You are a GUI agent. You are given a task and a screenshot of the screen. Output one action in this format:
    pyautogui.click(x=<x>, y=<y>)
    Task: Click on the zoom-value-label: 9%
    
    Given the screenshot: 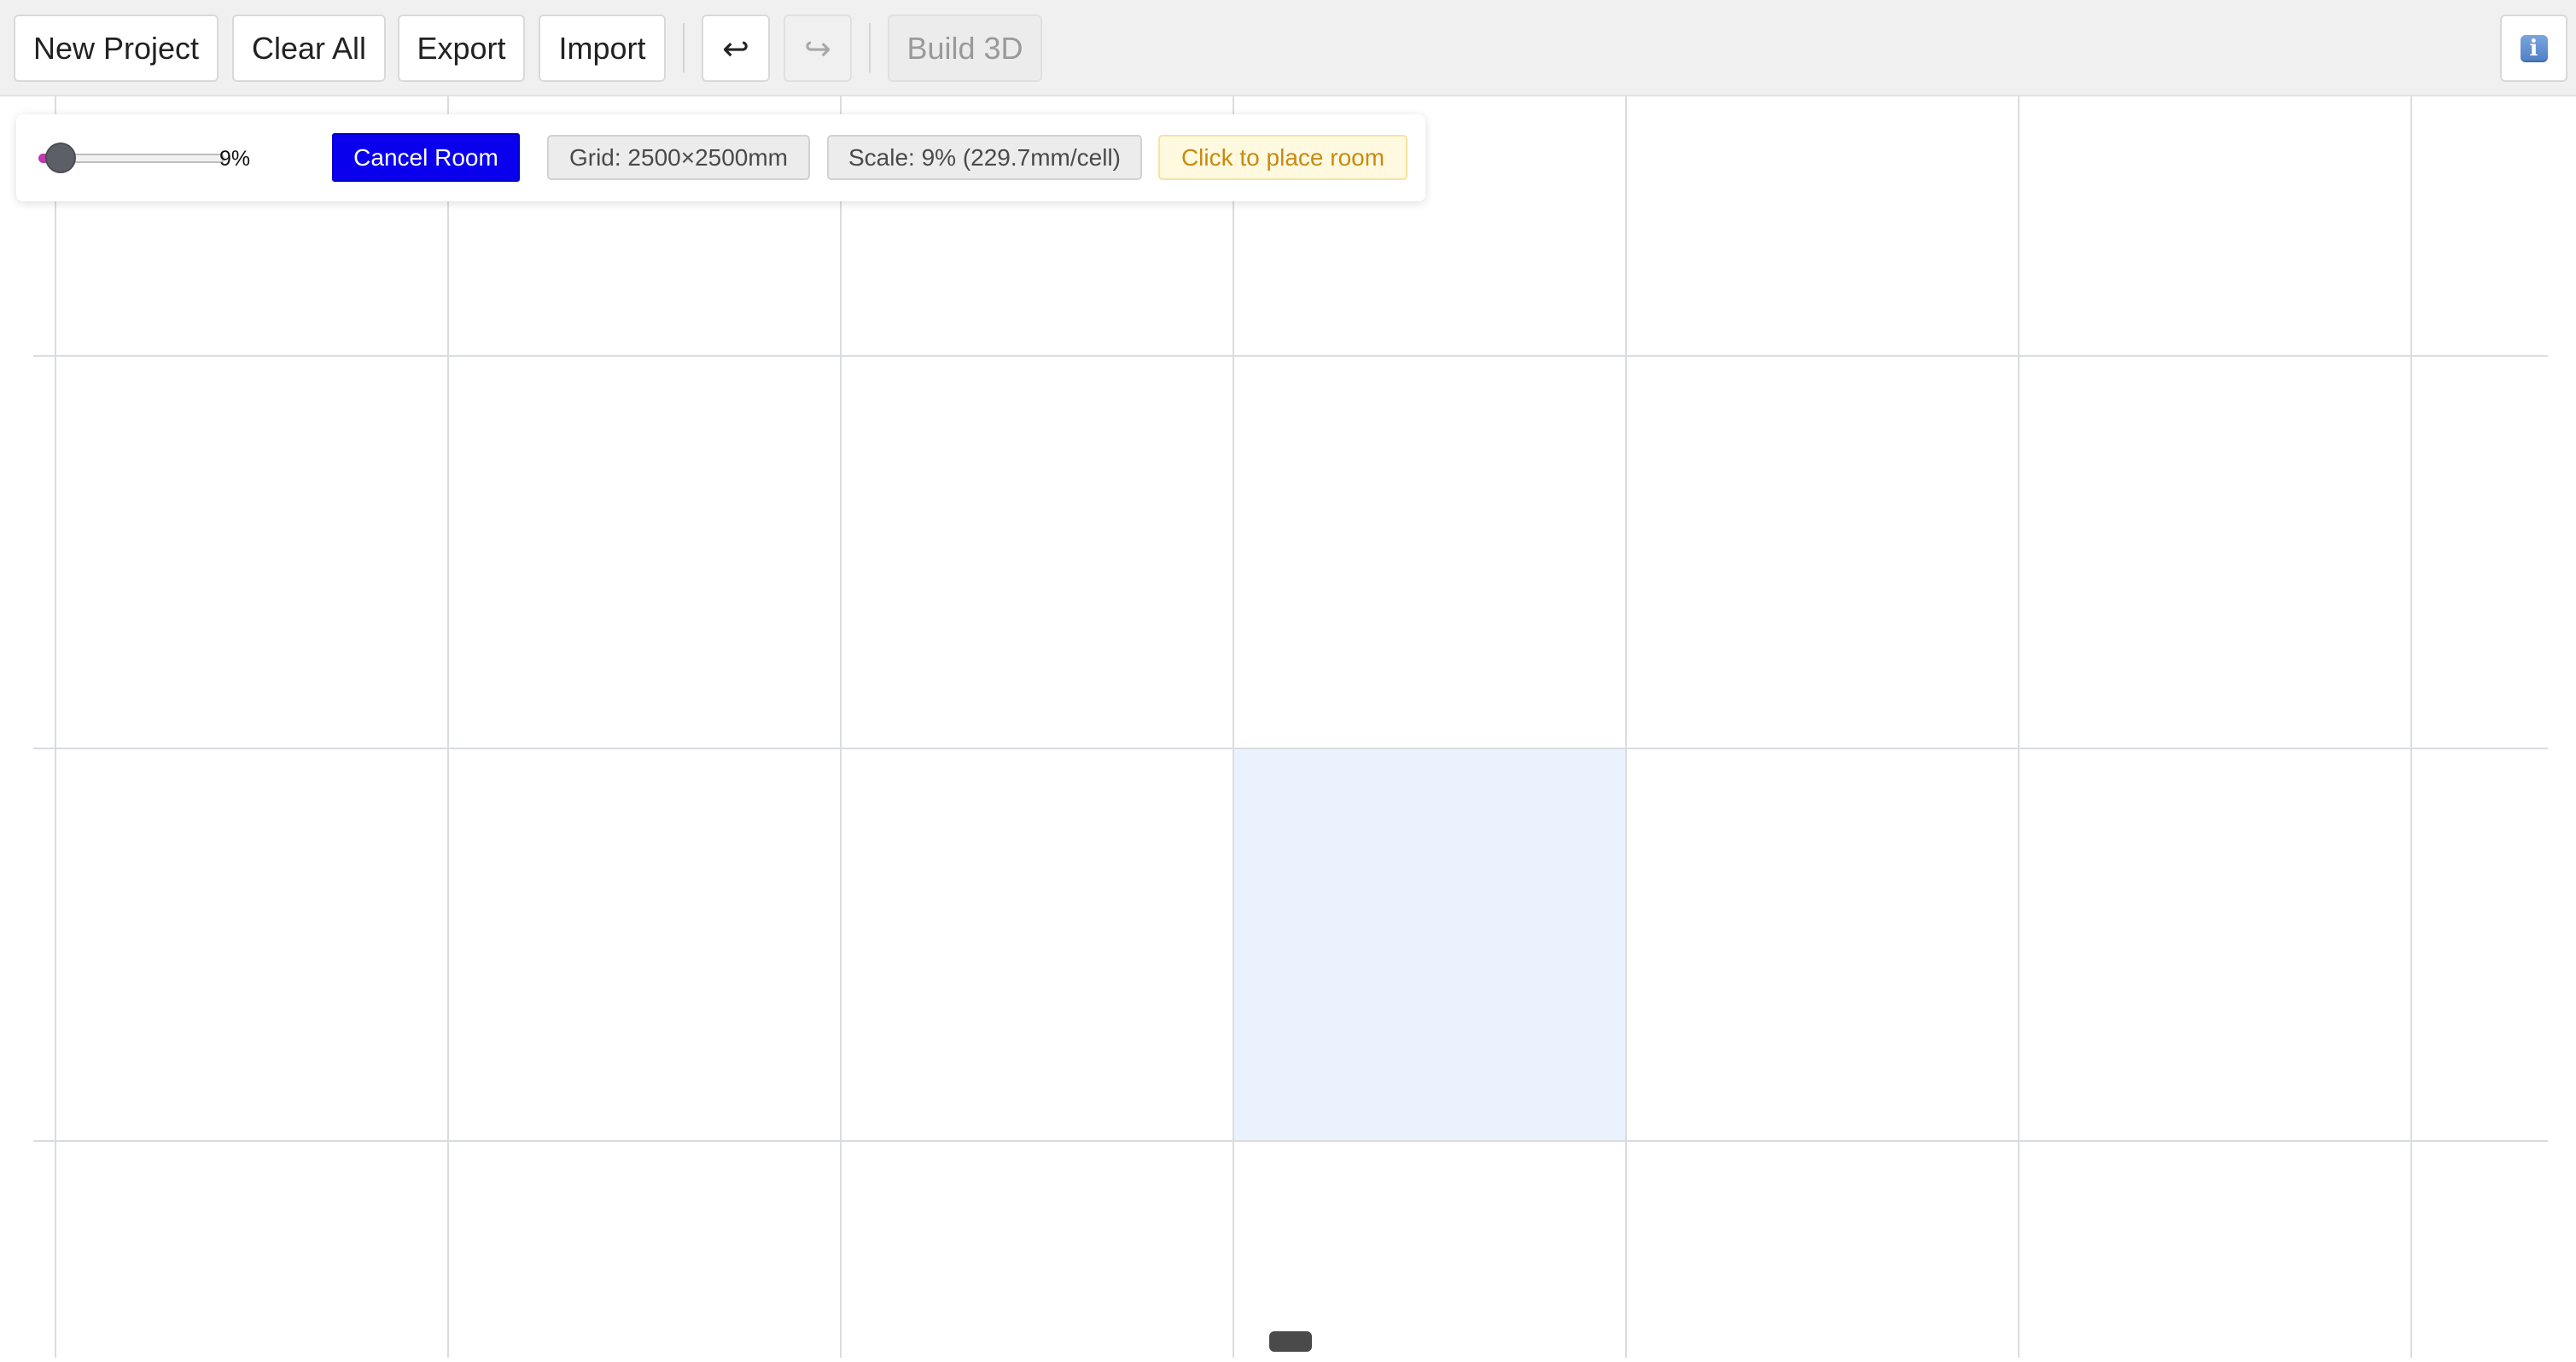 What is the action you would take?
    pyautogui.click(x=235, y=159)
    